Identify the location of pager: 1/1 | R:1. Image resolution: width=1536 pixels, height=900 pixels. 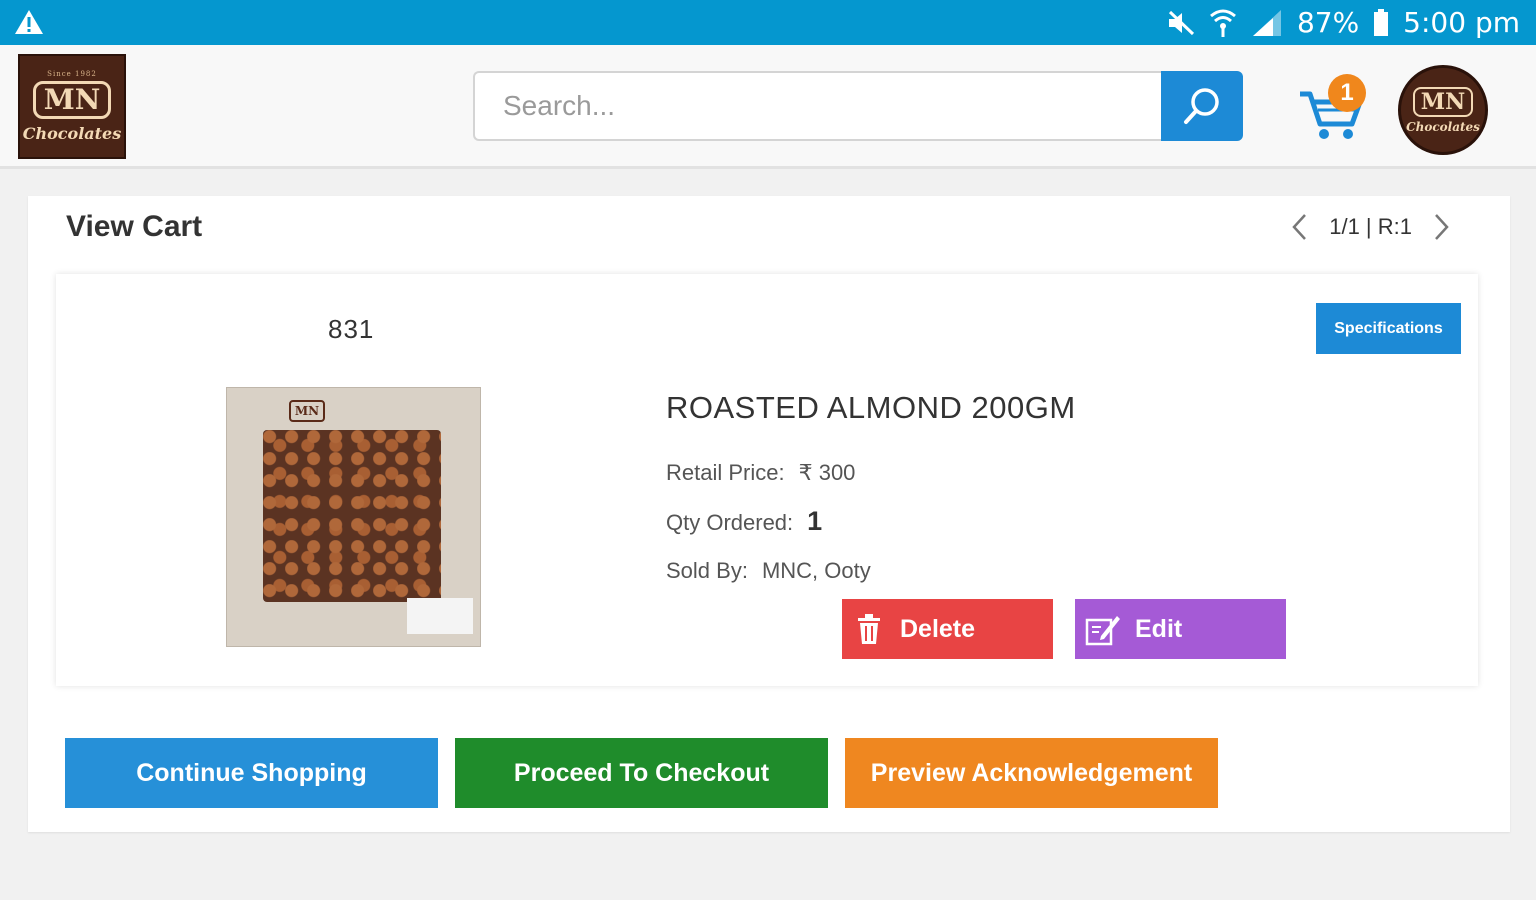
(1370, 227).